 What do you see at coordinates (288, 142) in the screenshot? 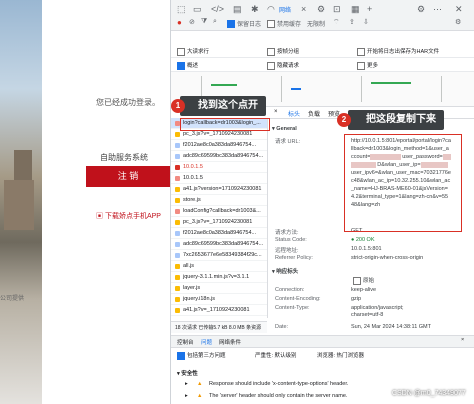
I see `url-label: 请求 URL:` at bounding box center [288, 142].